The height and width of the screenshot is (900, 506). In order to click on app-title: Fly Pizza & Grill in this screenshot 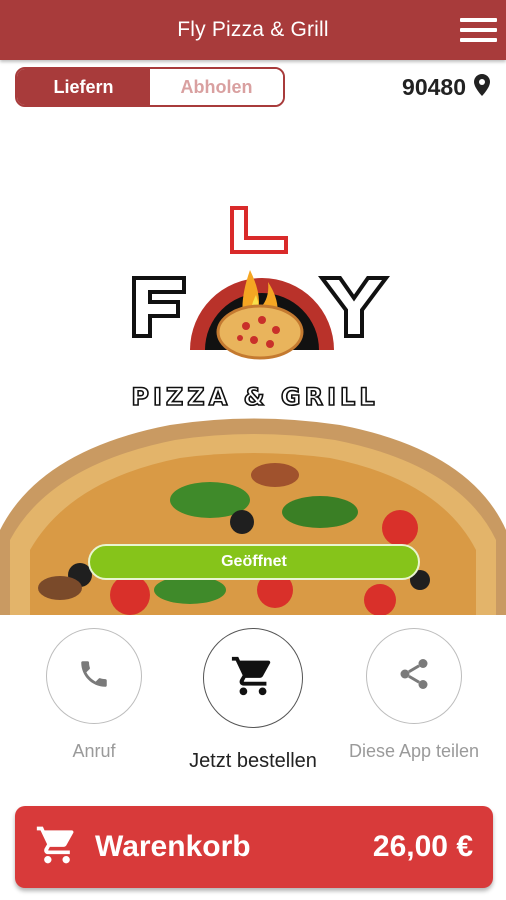, I will do `click(253, 29)`.